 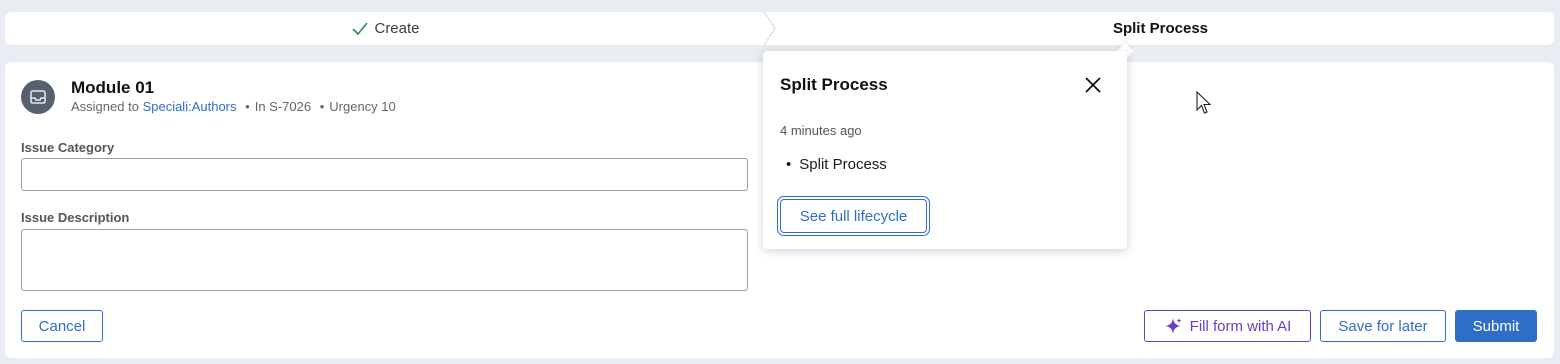 I want to click on case-stepper: Create Split Process, so click(x=779, y=28).